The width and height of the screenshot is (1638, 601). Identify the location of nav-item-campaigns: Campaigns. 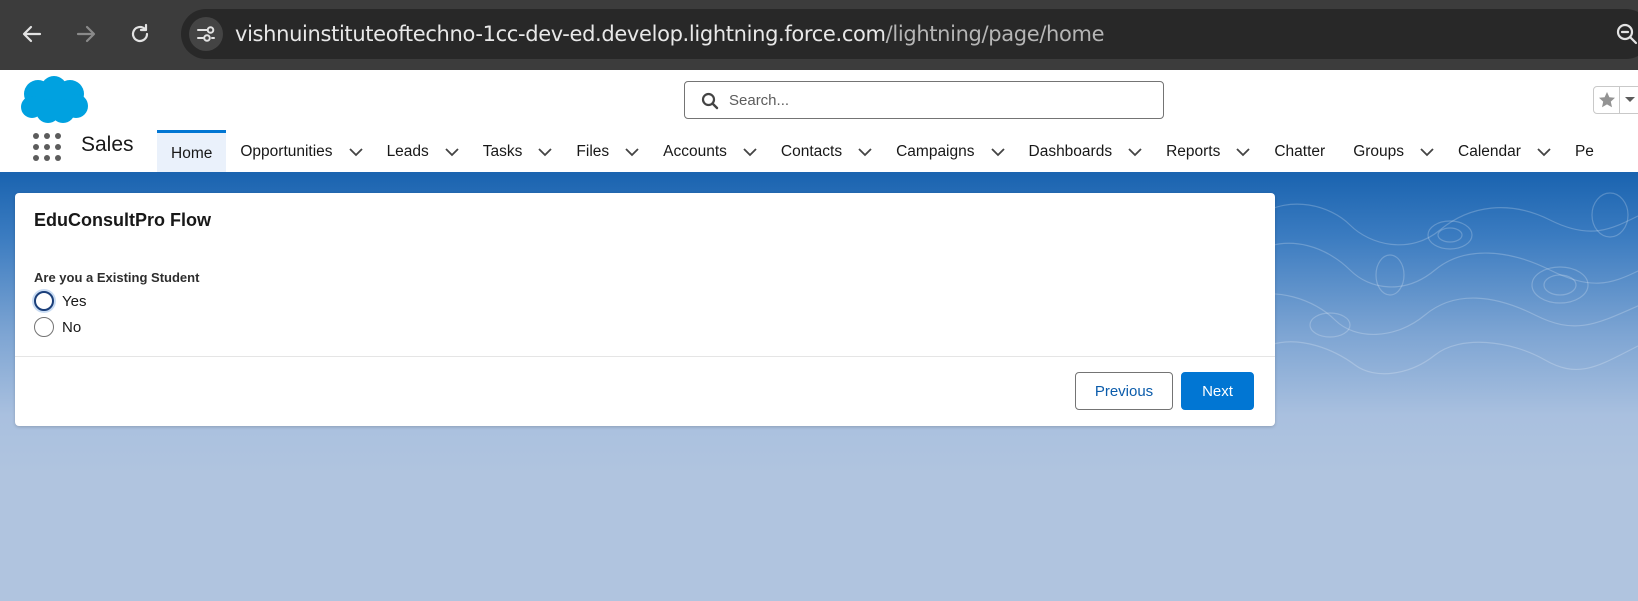
(948, 152).